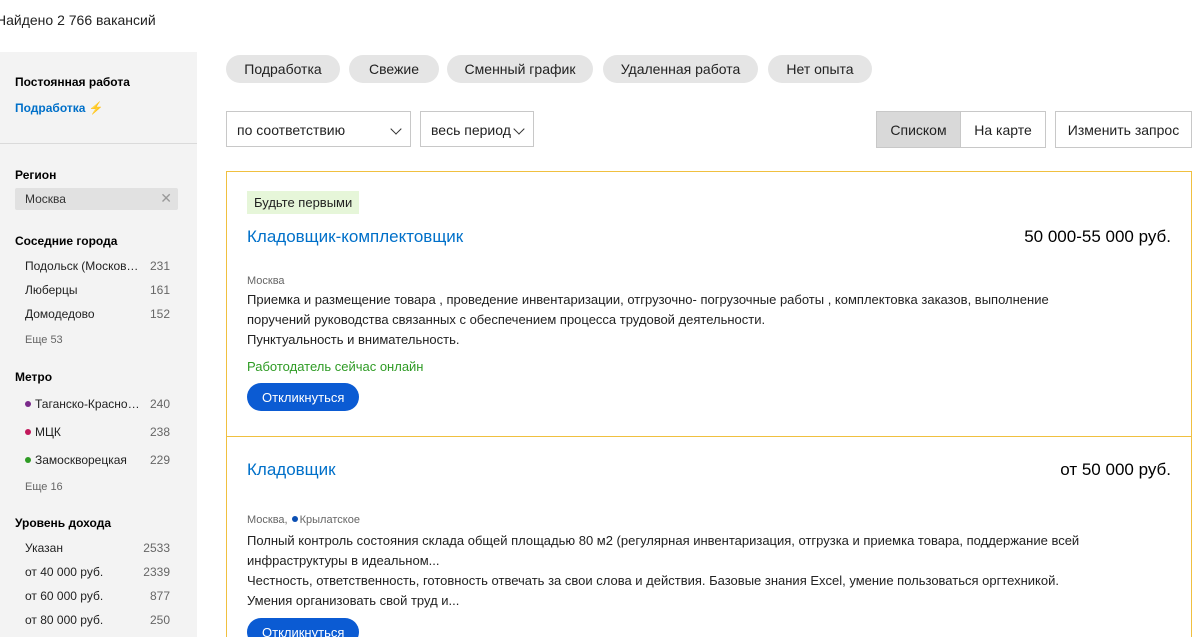 This screenshot has width=1200, height=637. I want to click on vacancy-title-link: Кладовщик-комплектовщик, so click(355, 237).